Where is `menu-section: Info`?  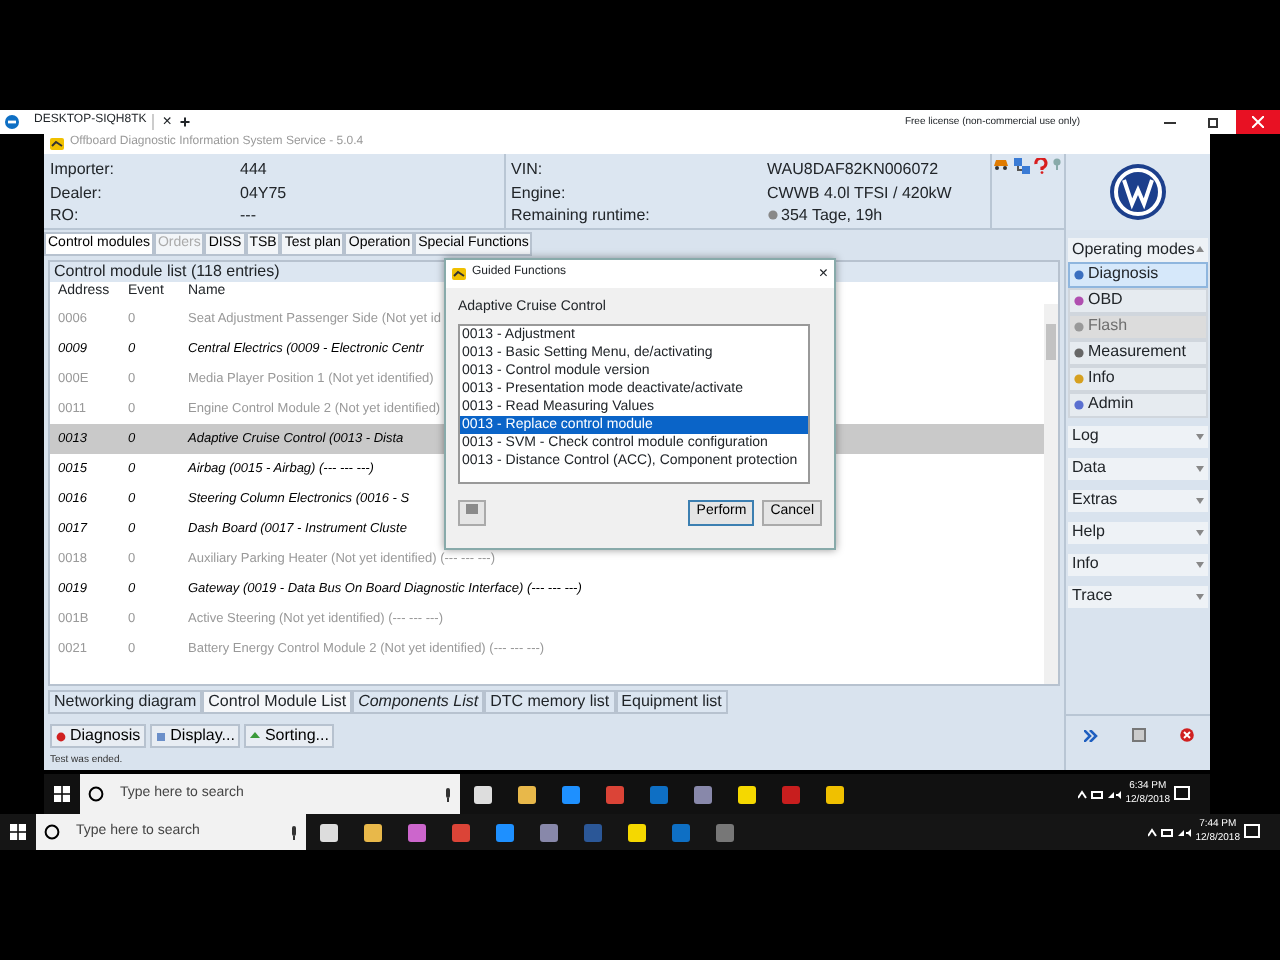
menu-section: Info is located at coordinates (1138, 564).